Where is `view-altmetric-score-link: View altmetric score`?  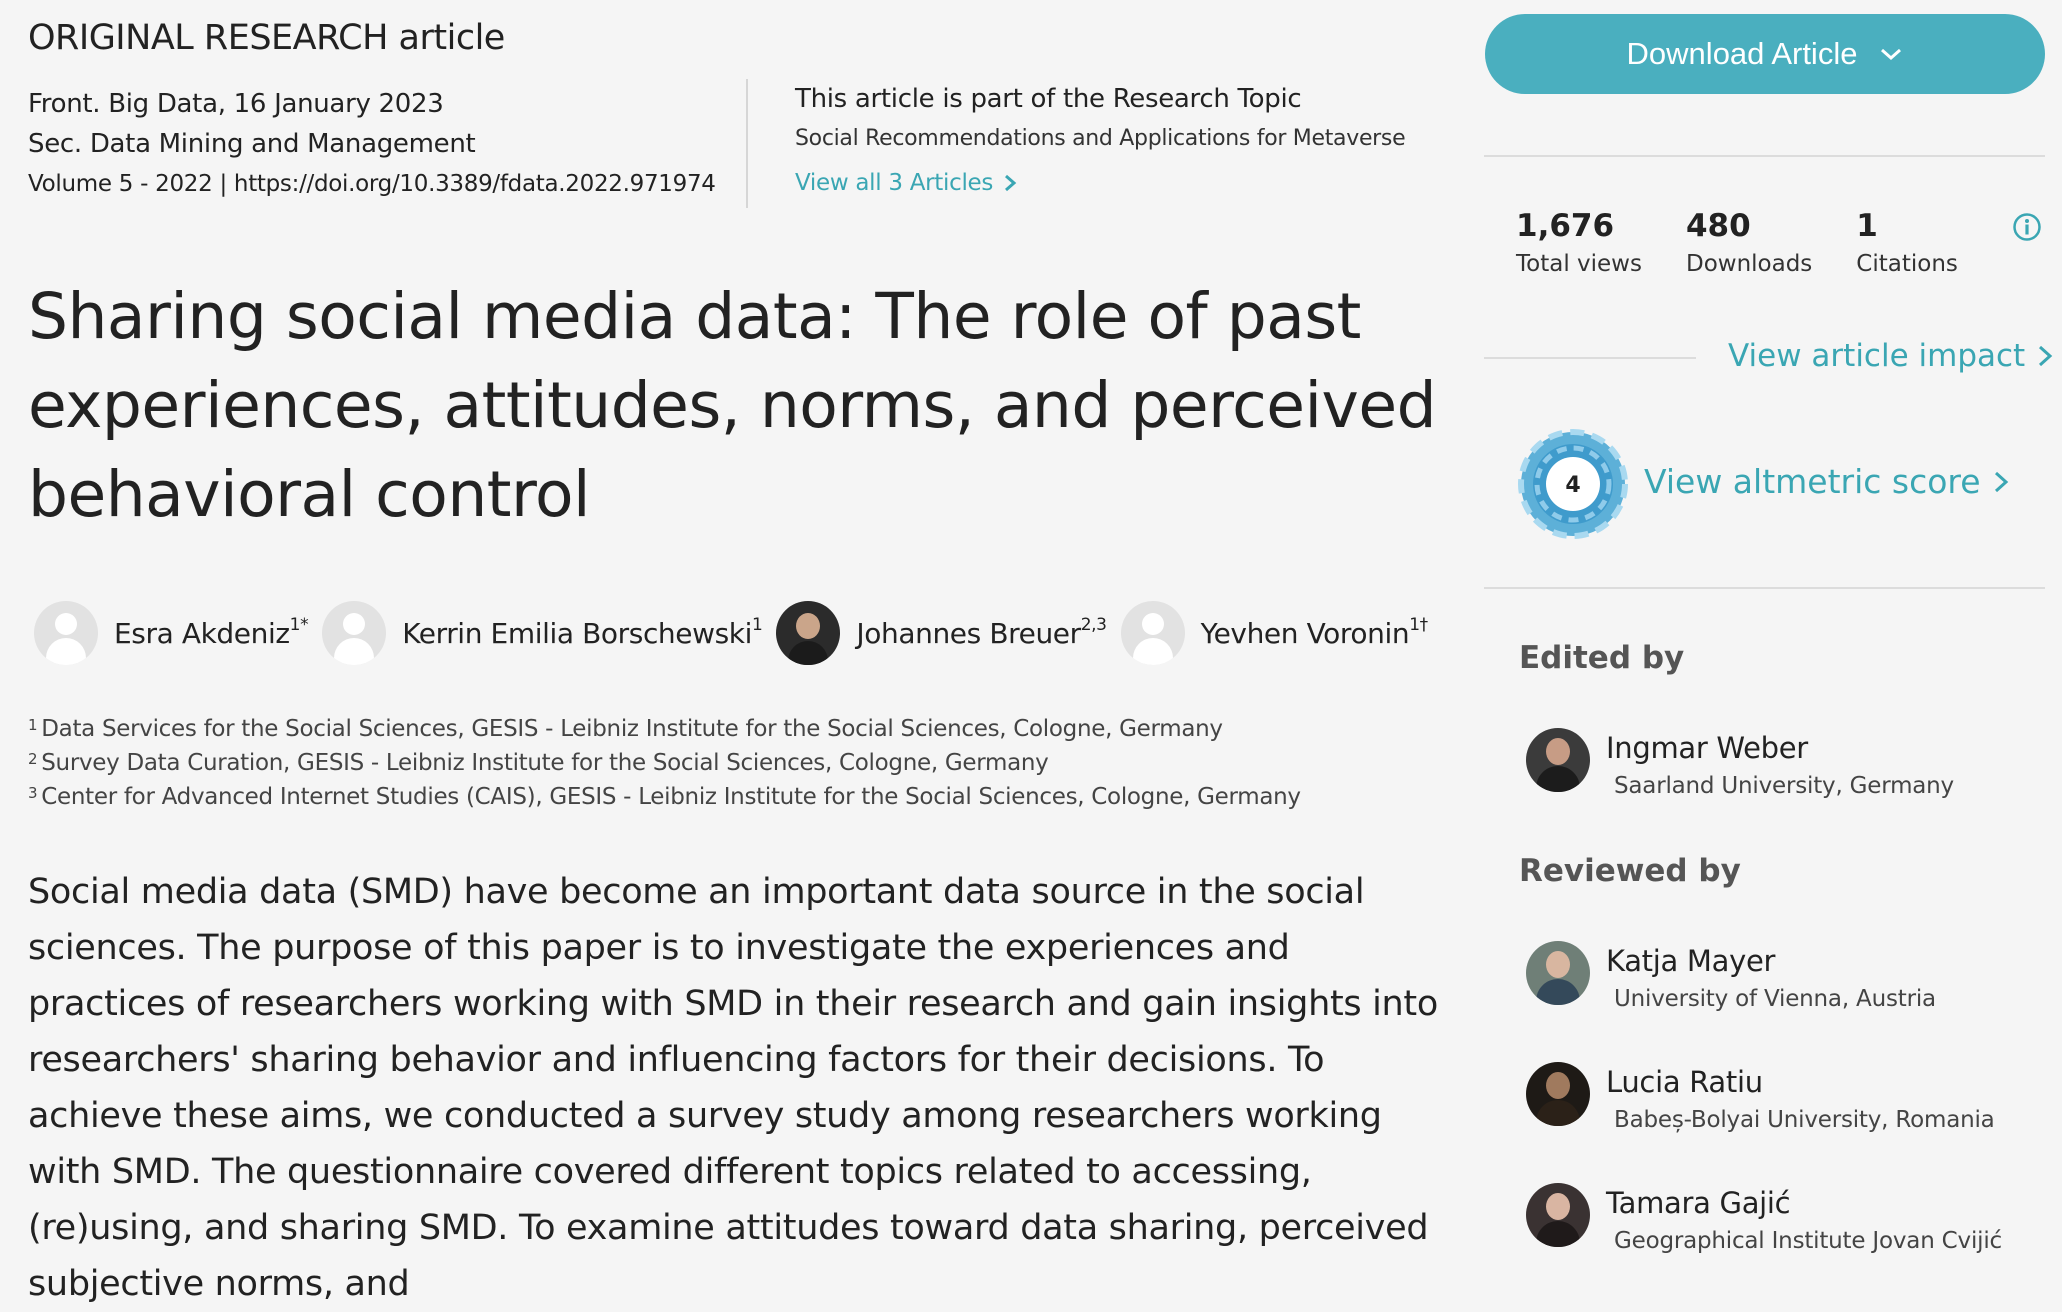
view-altmetric-score-link: View altmetric score is located at coordinates (1826, 481).